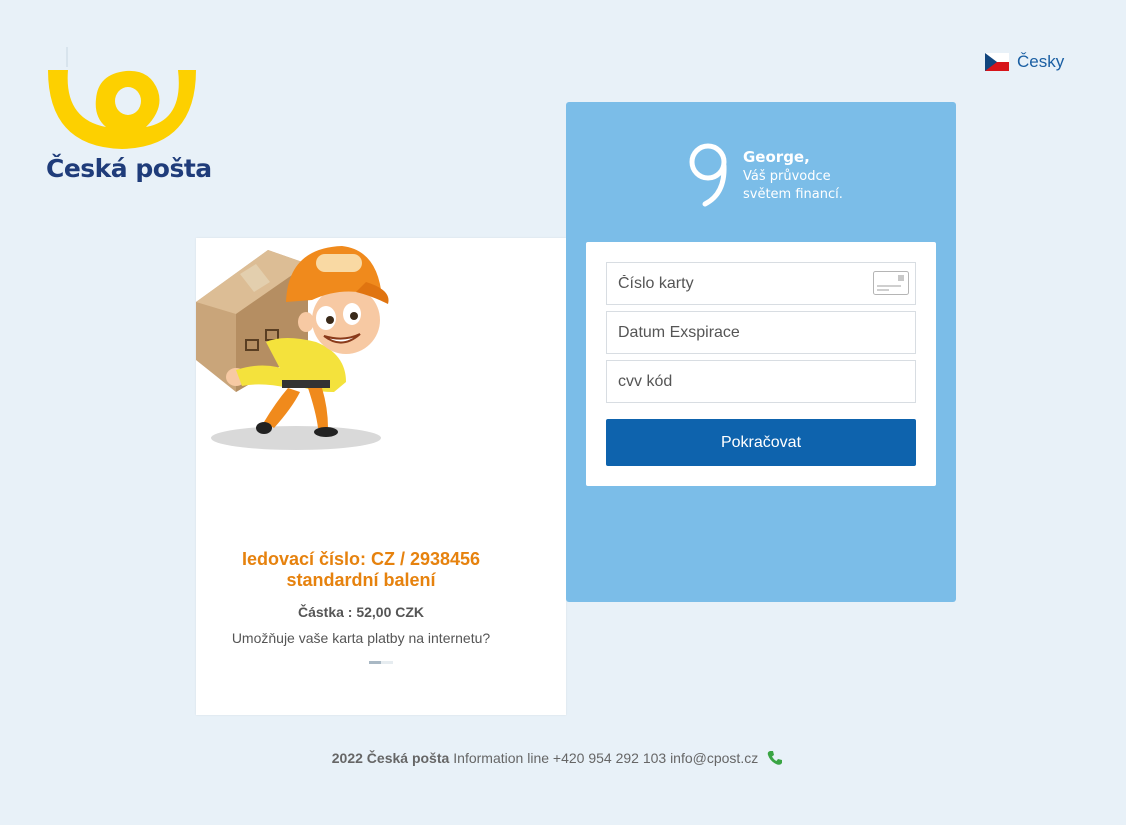  I want to click on czech-flag-icon, so click(997, 62).